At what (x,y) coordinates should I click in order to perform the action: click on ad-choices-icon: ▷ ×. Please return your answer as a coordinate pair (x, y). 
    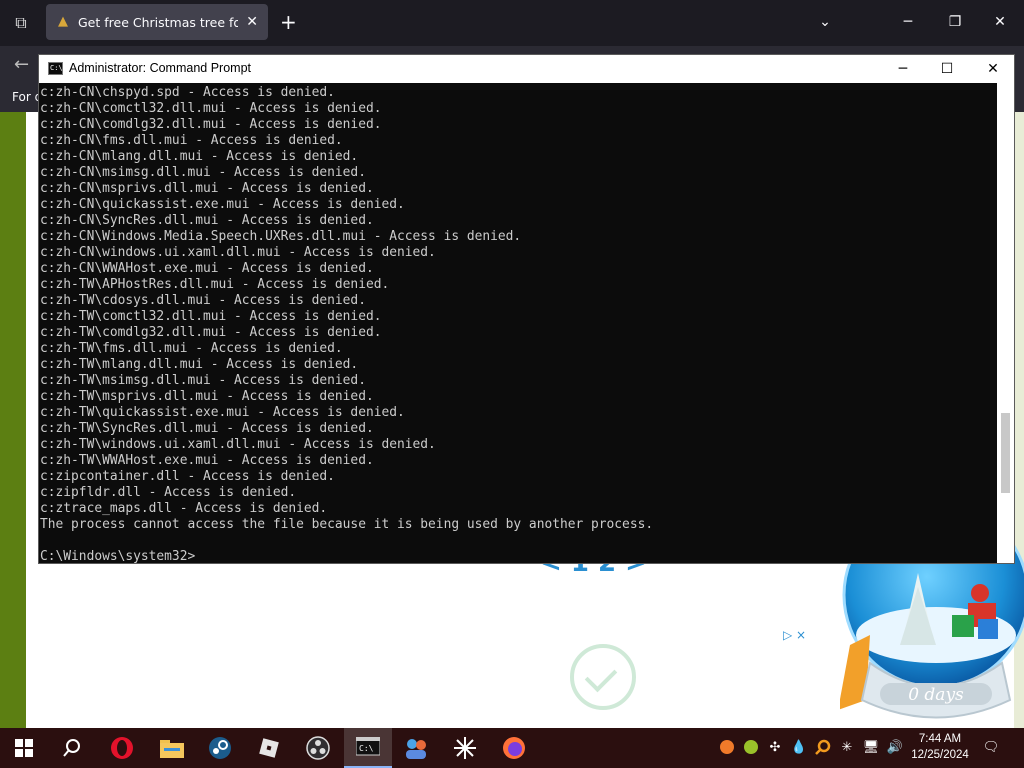
    Looking at the image, I should click on (794, 635).